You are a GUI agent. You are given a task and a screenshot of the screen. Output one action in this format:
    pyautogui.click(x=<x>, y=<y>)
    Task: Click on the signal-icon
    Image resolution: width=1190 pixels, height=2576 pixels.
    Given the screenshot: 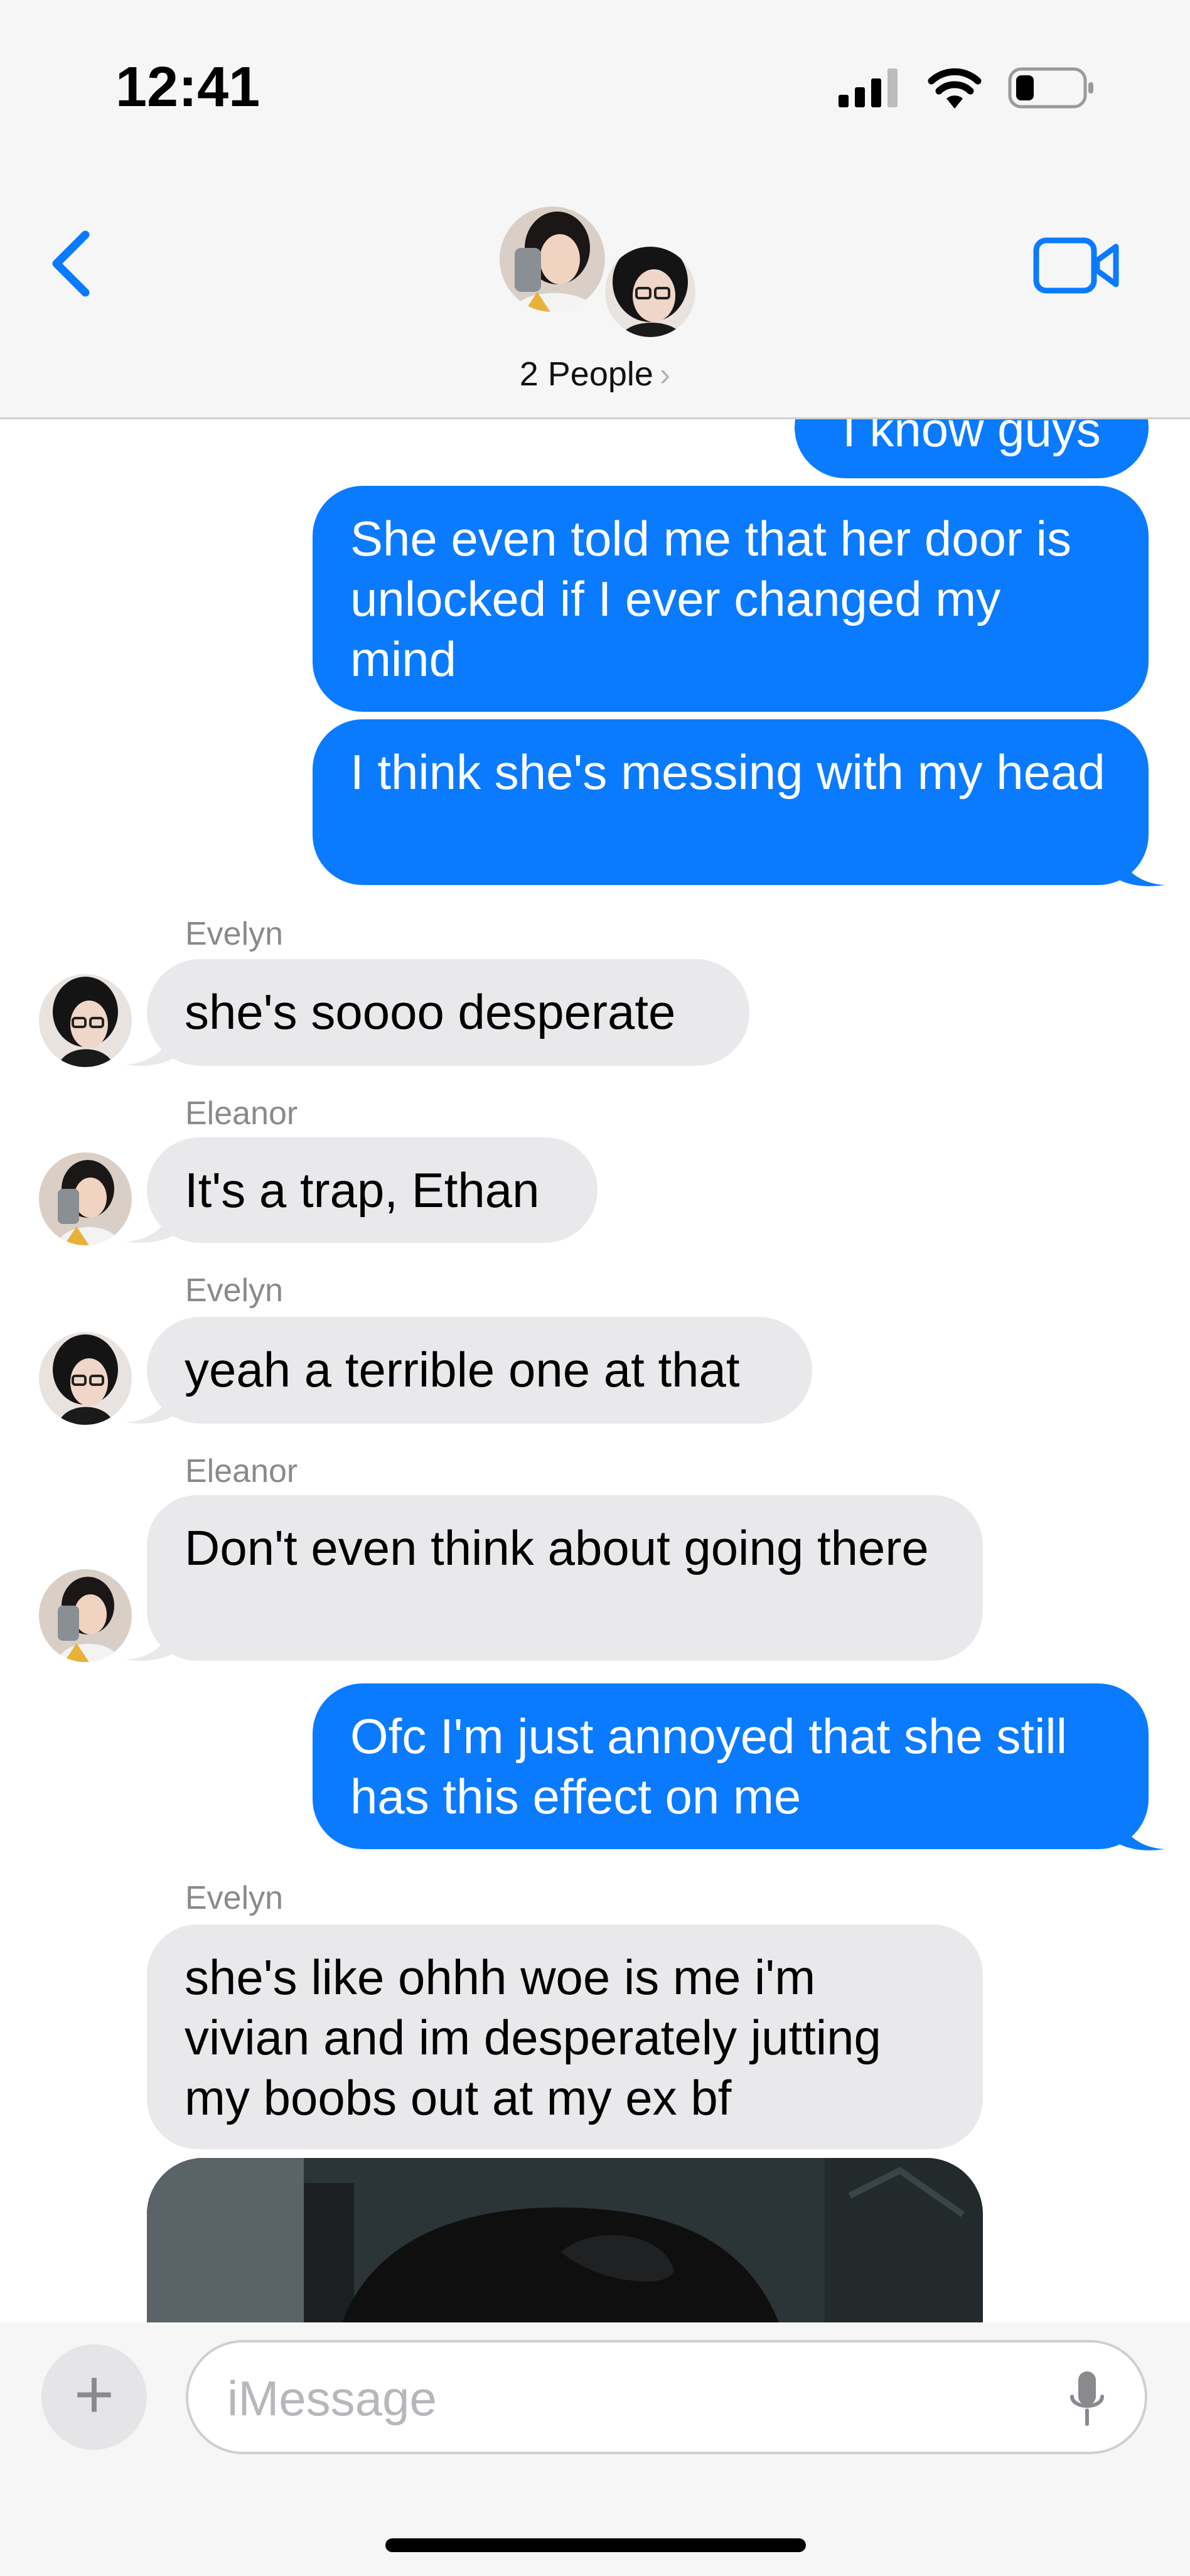 What is the action you would take?
    pyautogui.click(x=868, y=88)
    